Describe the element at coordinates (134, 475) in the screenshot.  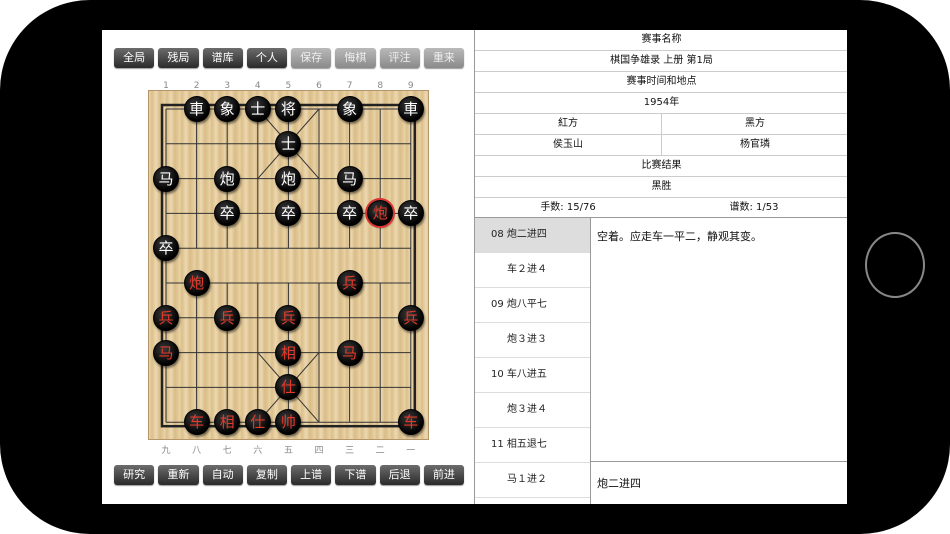
I see `bottom-toolbar-button-1: 研究` at that location.